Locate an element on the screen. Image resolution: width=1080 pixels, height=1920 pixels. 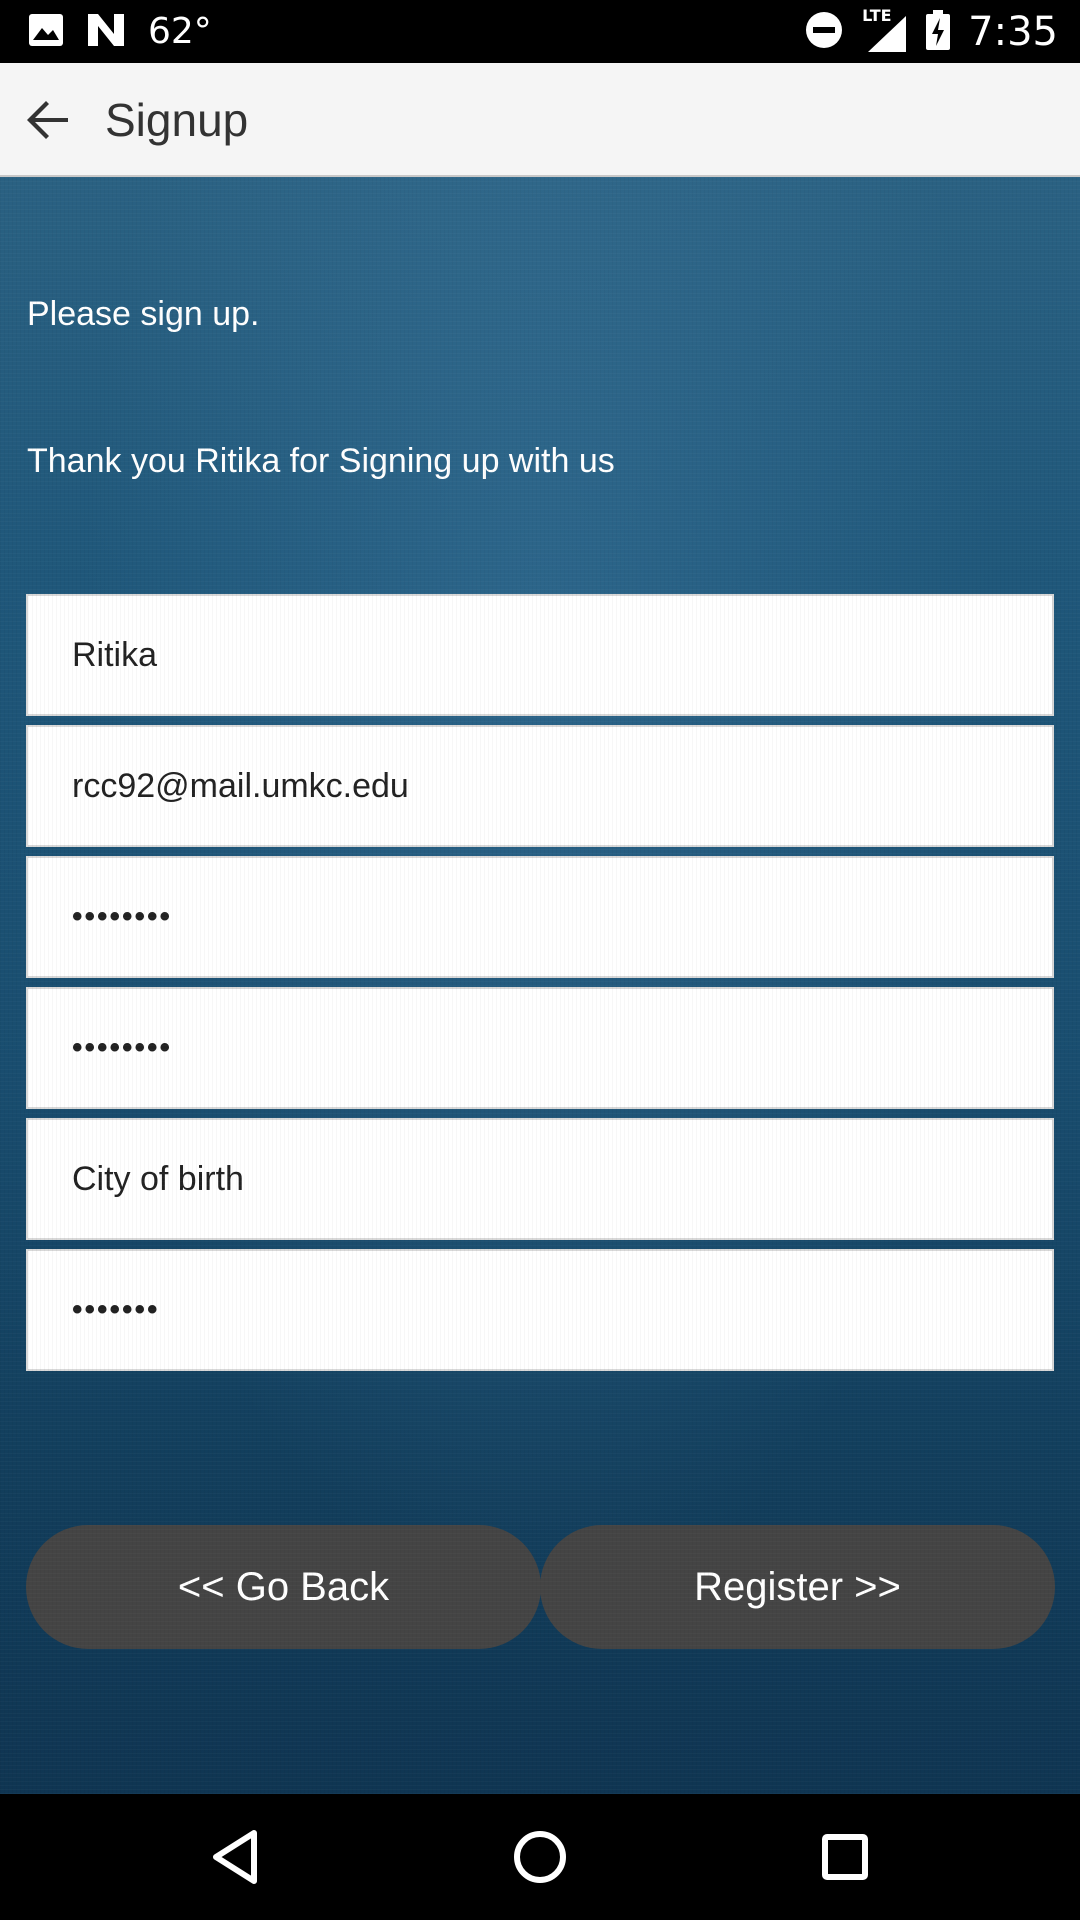
n-notification-icon is located at coordinates (106, 32).